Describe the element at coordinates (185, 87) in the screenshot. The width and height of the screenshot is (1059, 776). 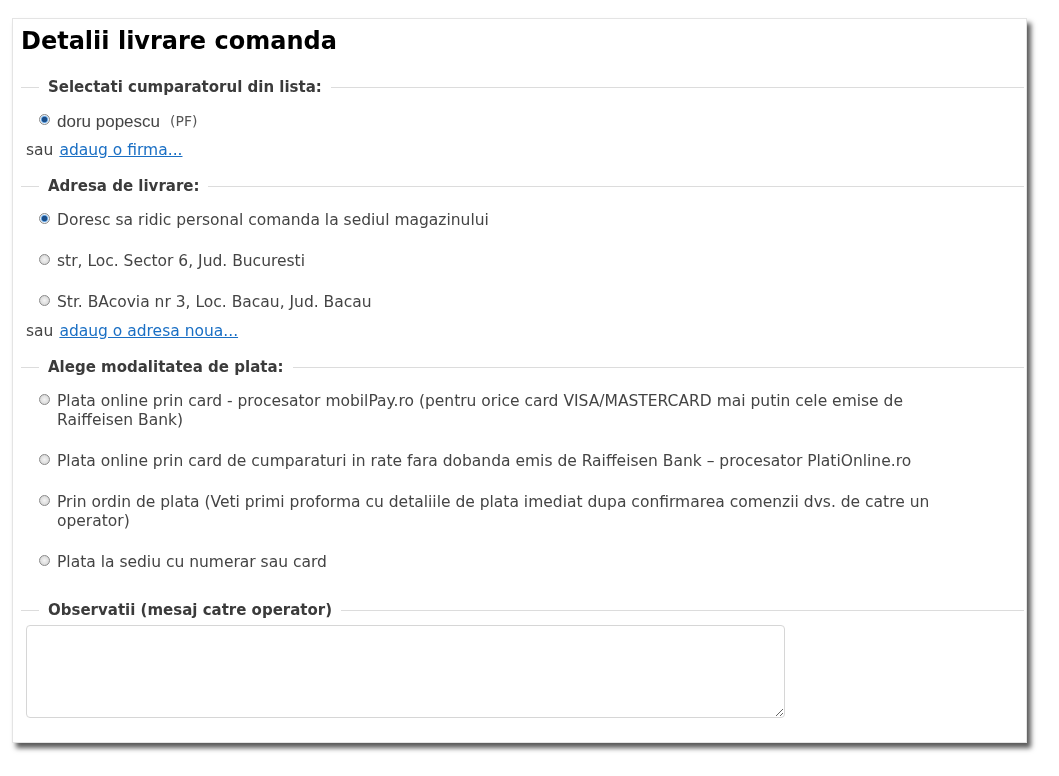
I see `section-legend: Selectati cumparatorul din lista:` at that location.